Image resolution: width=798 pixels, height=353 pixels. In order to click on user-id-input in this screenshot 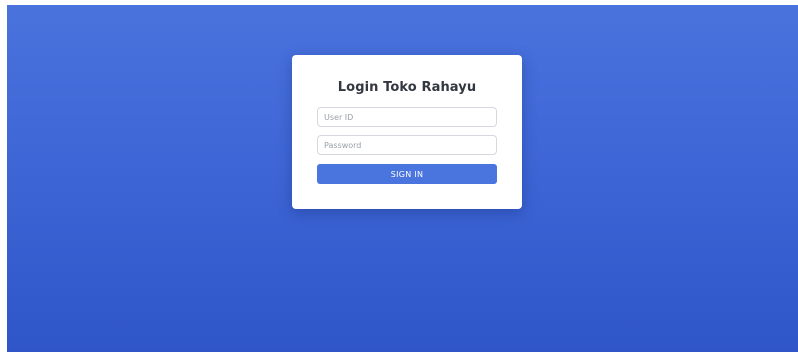, I will do `click(407, 117)`.